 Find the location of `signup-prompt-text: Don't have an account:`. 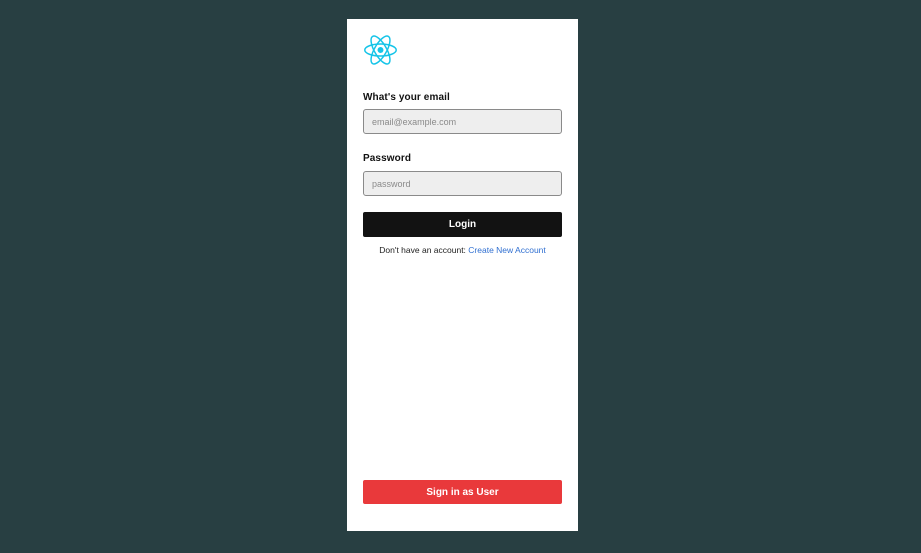

signup-prompt-text: Don't have an account: is located at coordinates (424, 250).